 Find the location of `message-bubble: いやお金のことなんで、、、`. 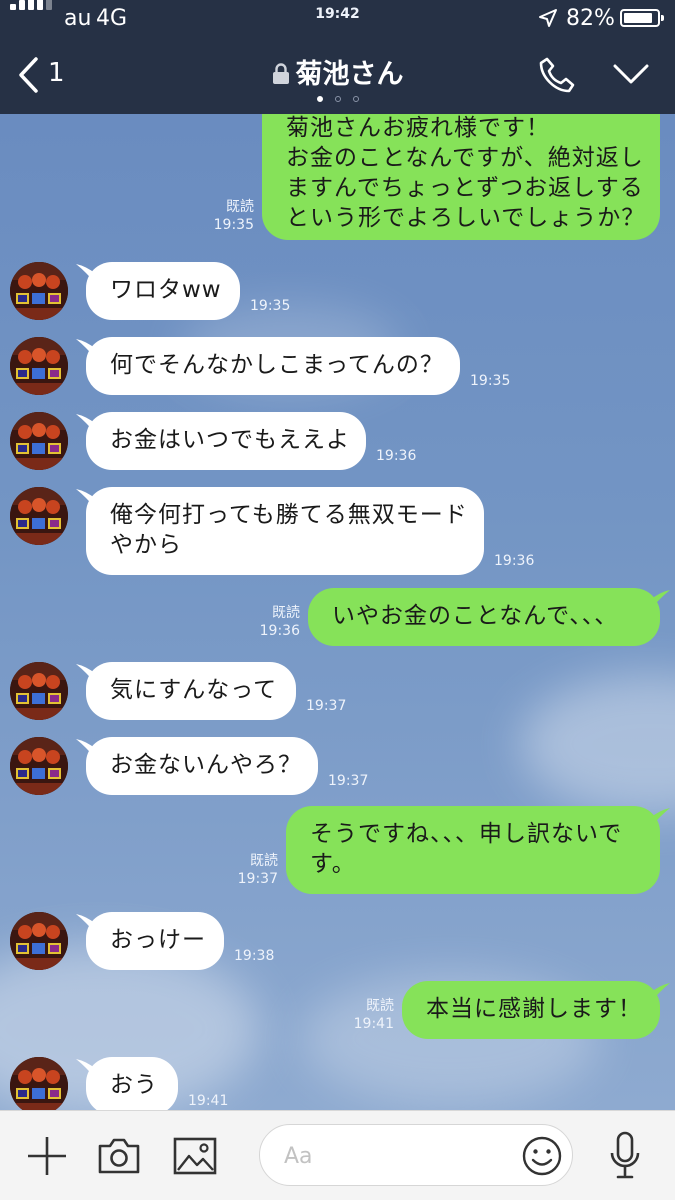

message-bubble: いやお金のことなんで、、、 is located at coordinates (484, 617).